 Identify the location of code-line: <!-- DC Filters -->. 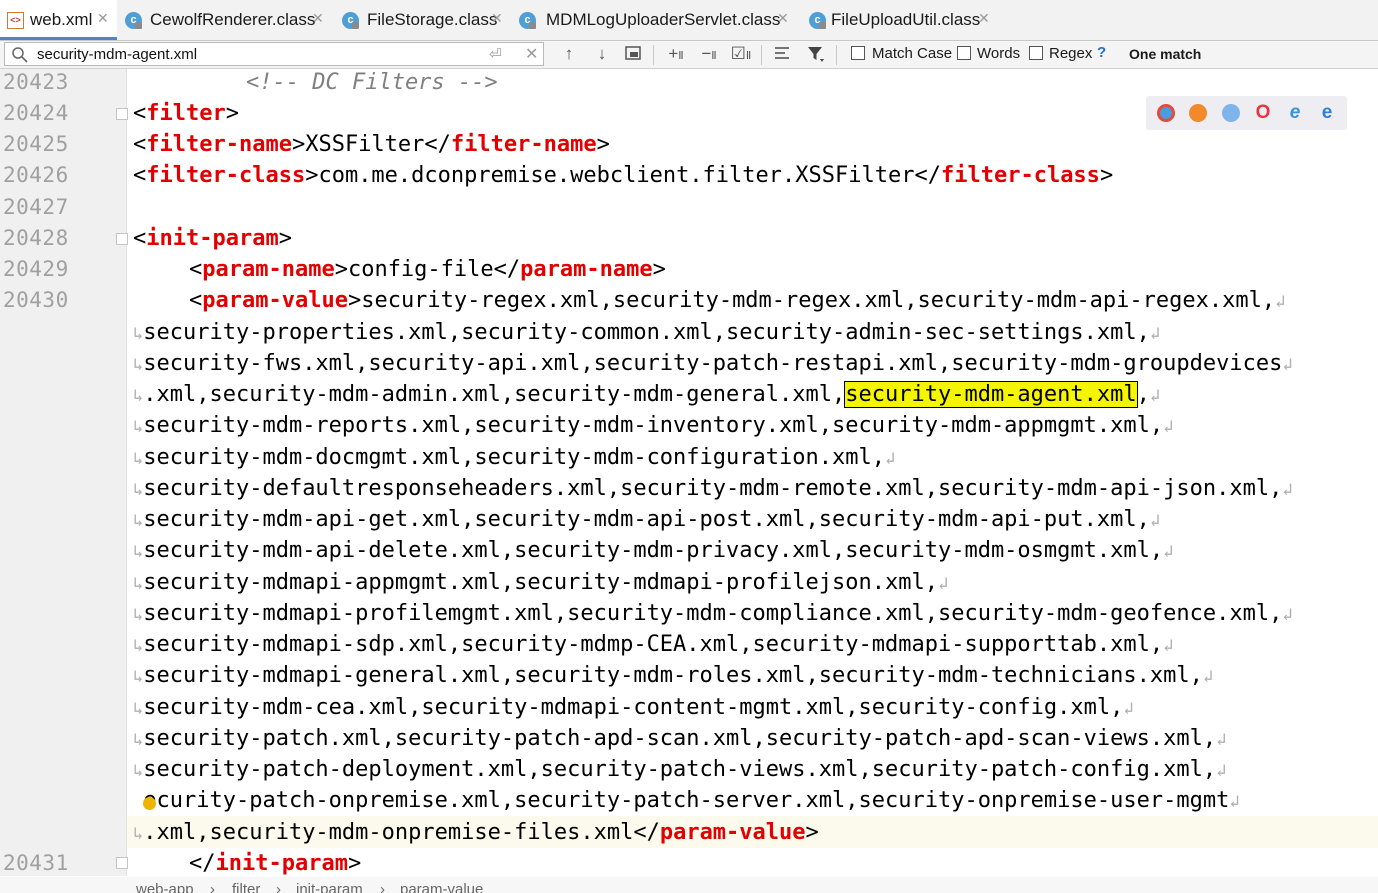
(372, 82).